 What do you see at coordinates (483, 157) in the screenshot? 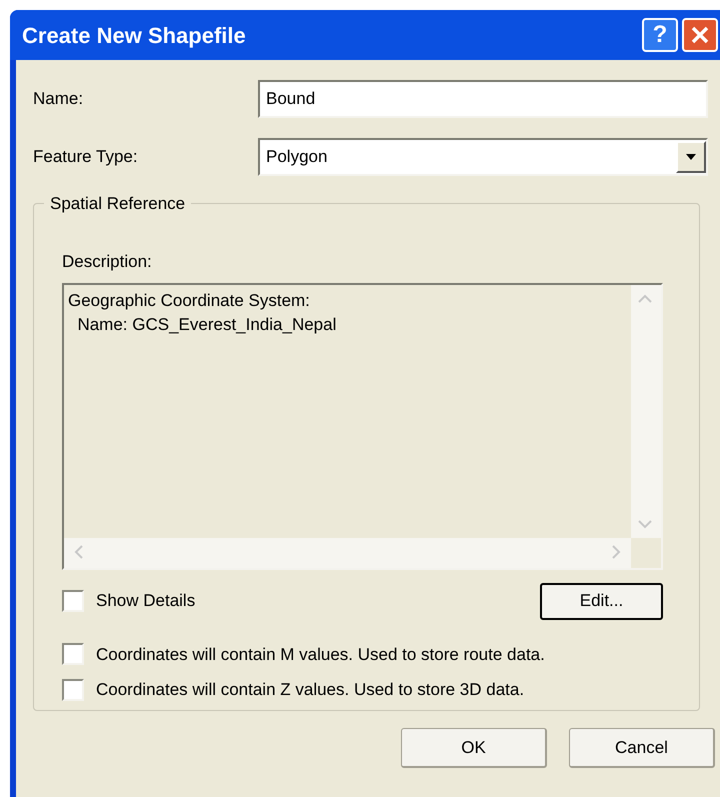
I see `feature-type-dropdown: Polygon` at bounding box center [483, 157].